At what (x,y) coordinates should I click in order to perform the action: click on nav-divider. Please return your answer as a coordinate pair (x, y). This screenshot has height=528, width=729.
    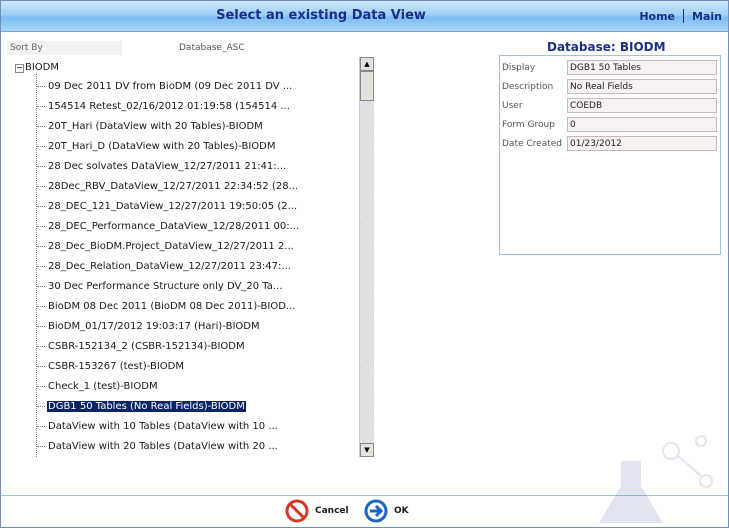
    Looking at the image, I should click on (684, 16).